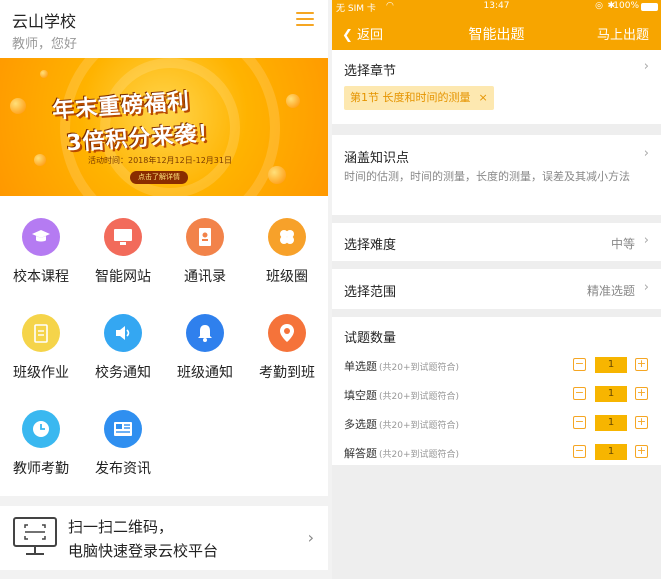 The width and height of the screenshot is (661, 579). I want to click on app-teacher-attendance: 教师考勤, so click(41, 436).